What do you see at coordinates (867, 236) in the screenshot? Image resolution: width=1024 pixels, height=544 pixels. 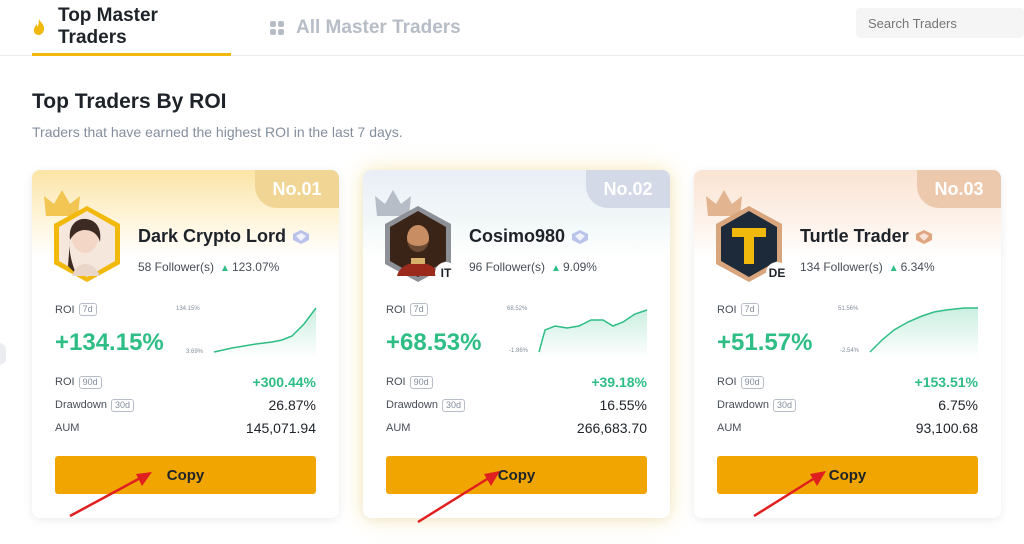 I see `trader-name: Turtle Trader` at bounding box center [867, 236].